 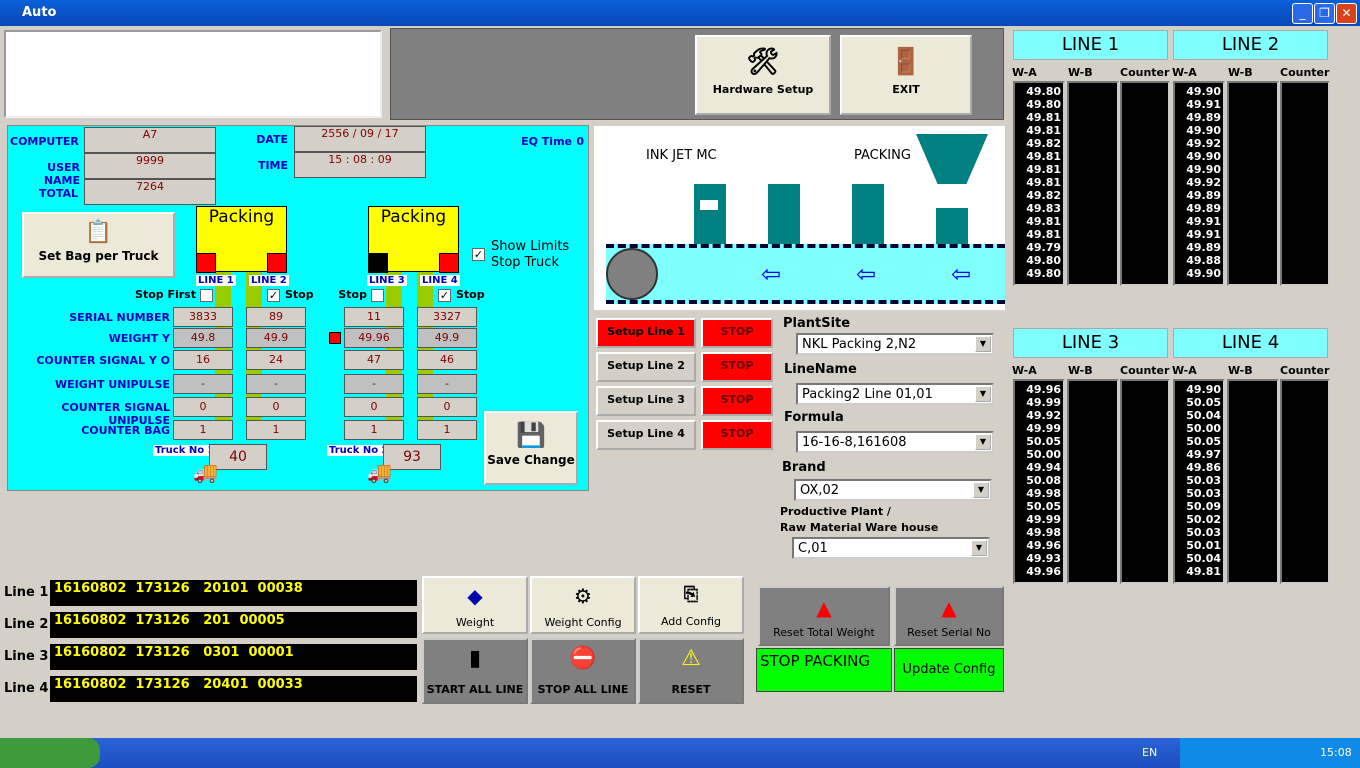 What do you see at coordinates (1149, 752) in the screenshot?
I see `language-indicator: EN` at bounding box center [1149, 752].